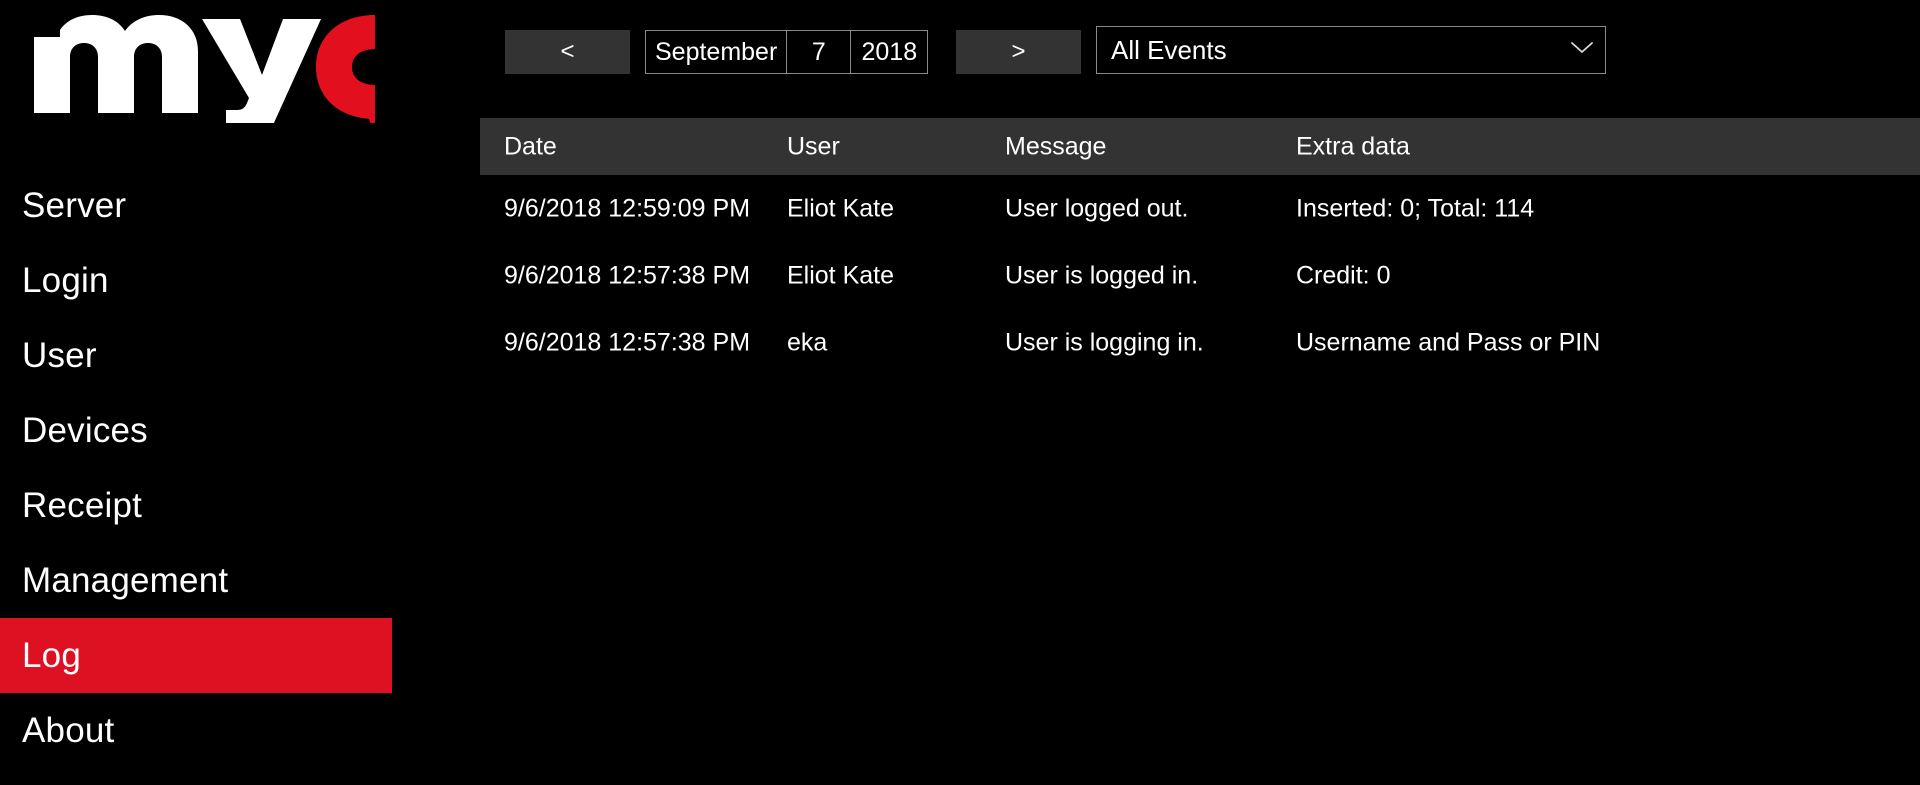 The image size is (1920, 785). Describe the element at coordinates (1448, 342) in the screenshot. I see `cell-extra-data: Username and Pass or PIN` at that location.